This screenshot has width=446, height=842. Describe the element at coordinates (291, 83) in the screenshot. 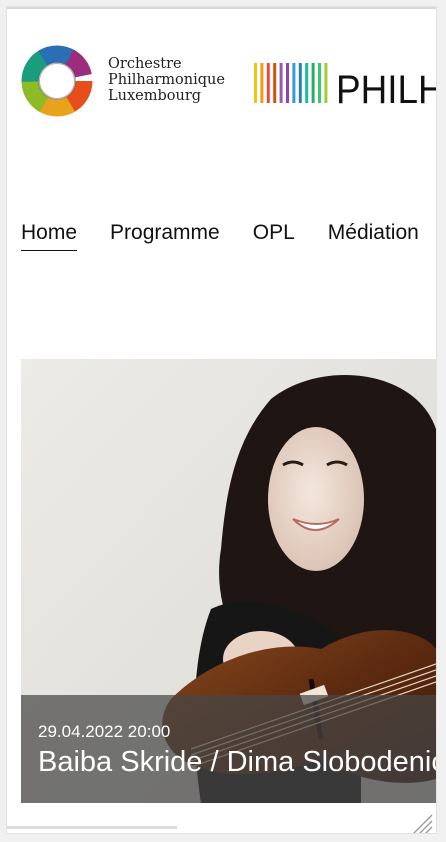

I see `philharmonie-bars-icon` at that location.